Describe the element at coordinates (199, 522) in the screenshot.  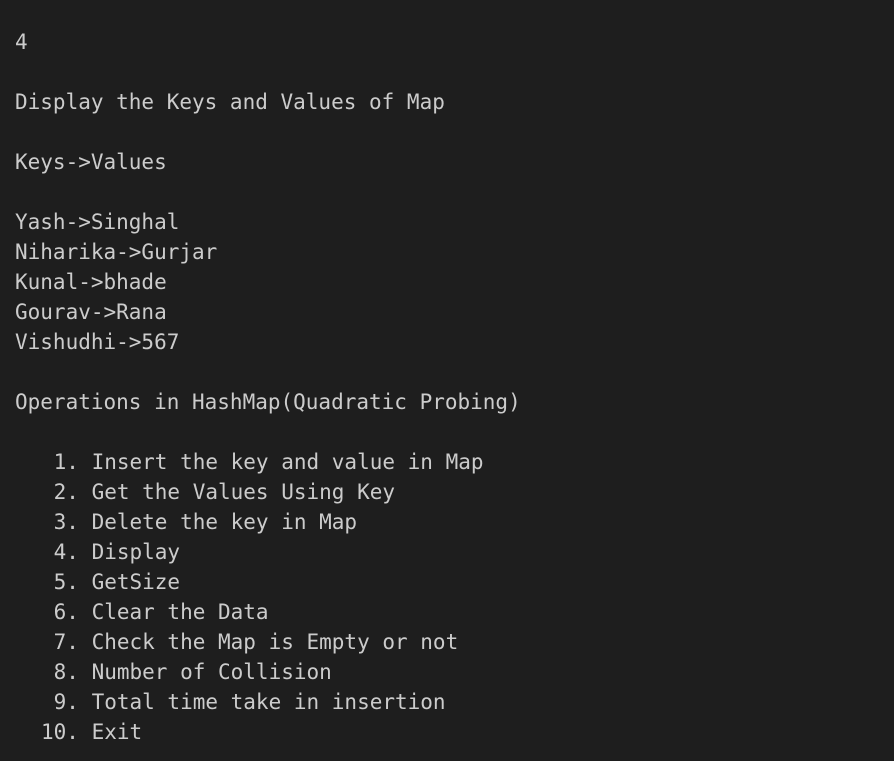
I see `menu-item-delete: 3. Delete the key in Map` at that location.